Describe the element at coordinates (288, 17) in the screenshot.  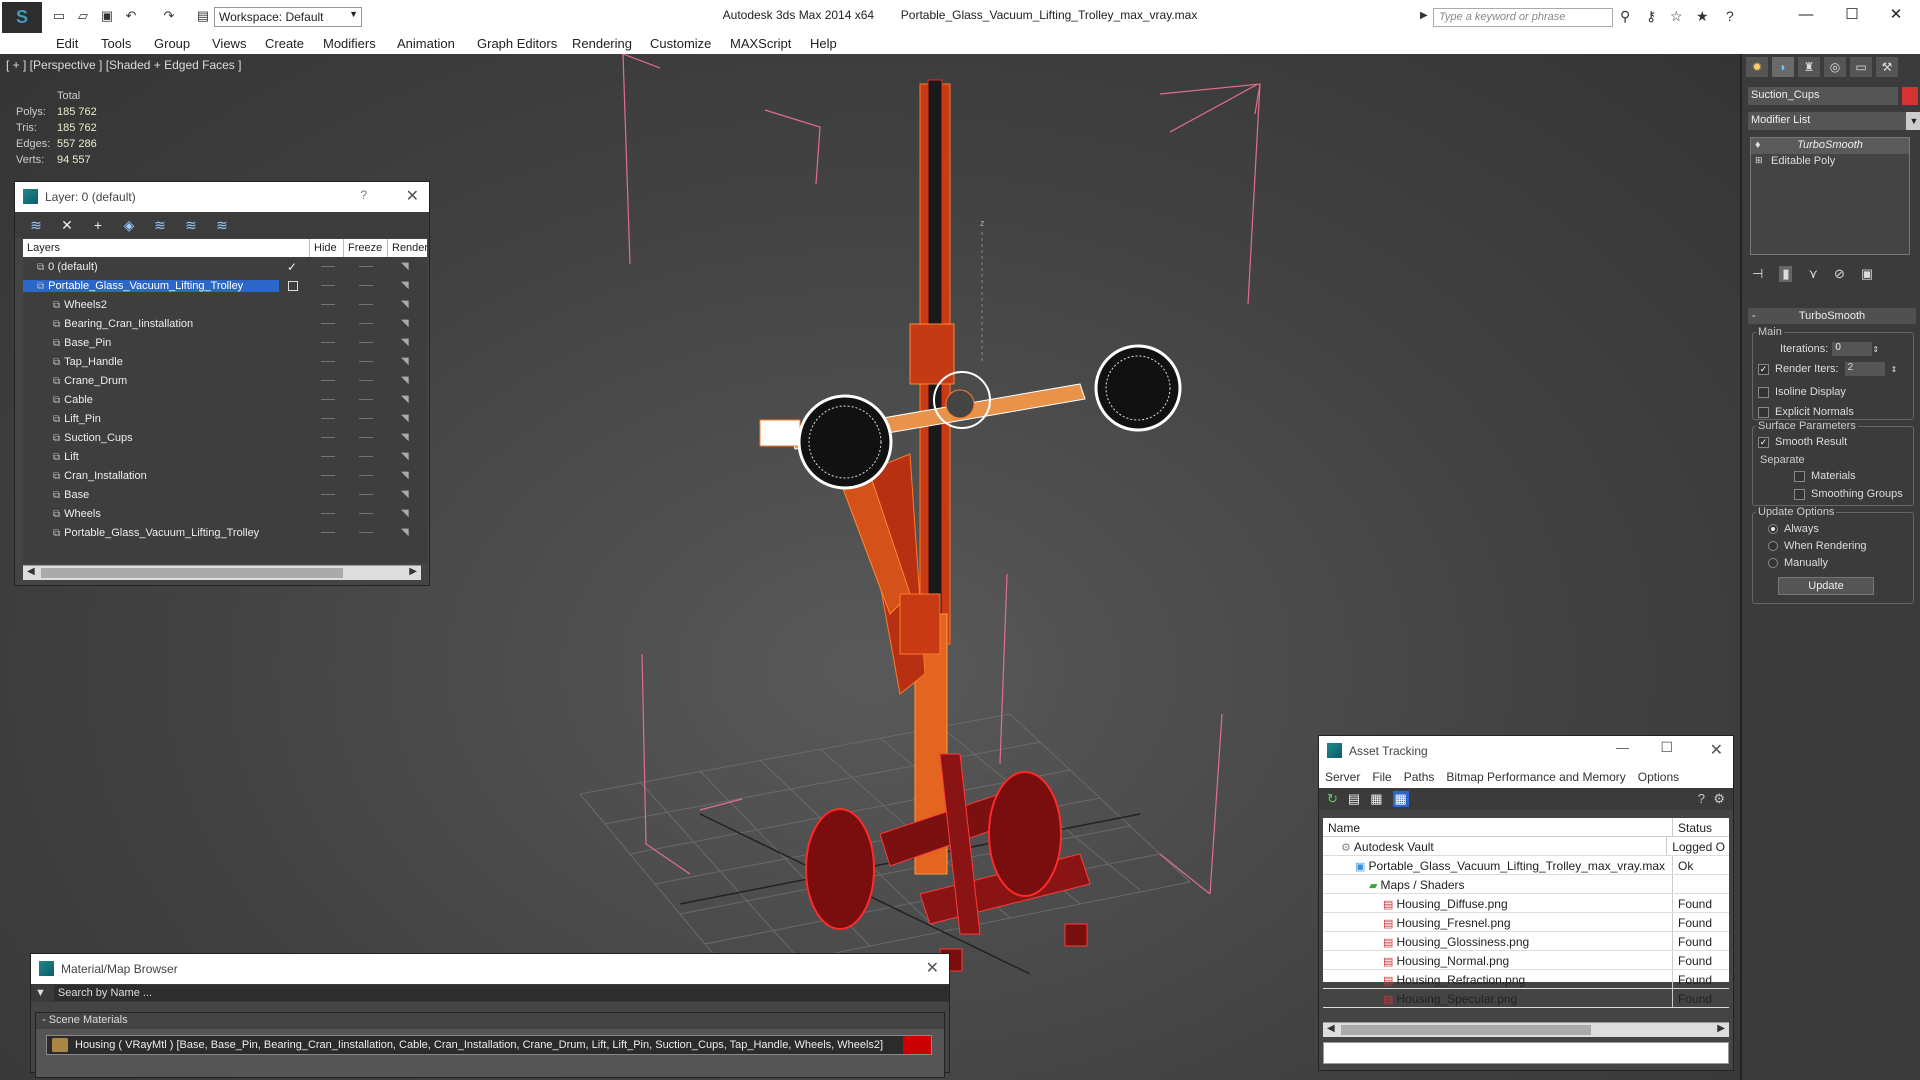
I see `workspace-selector: Workspace: Default ▼` at that location.